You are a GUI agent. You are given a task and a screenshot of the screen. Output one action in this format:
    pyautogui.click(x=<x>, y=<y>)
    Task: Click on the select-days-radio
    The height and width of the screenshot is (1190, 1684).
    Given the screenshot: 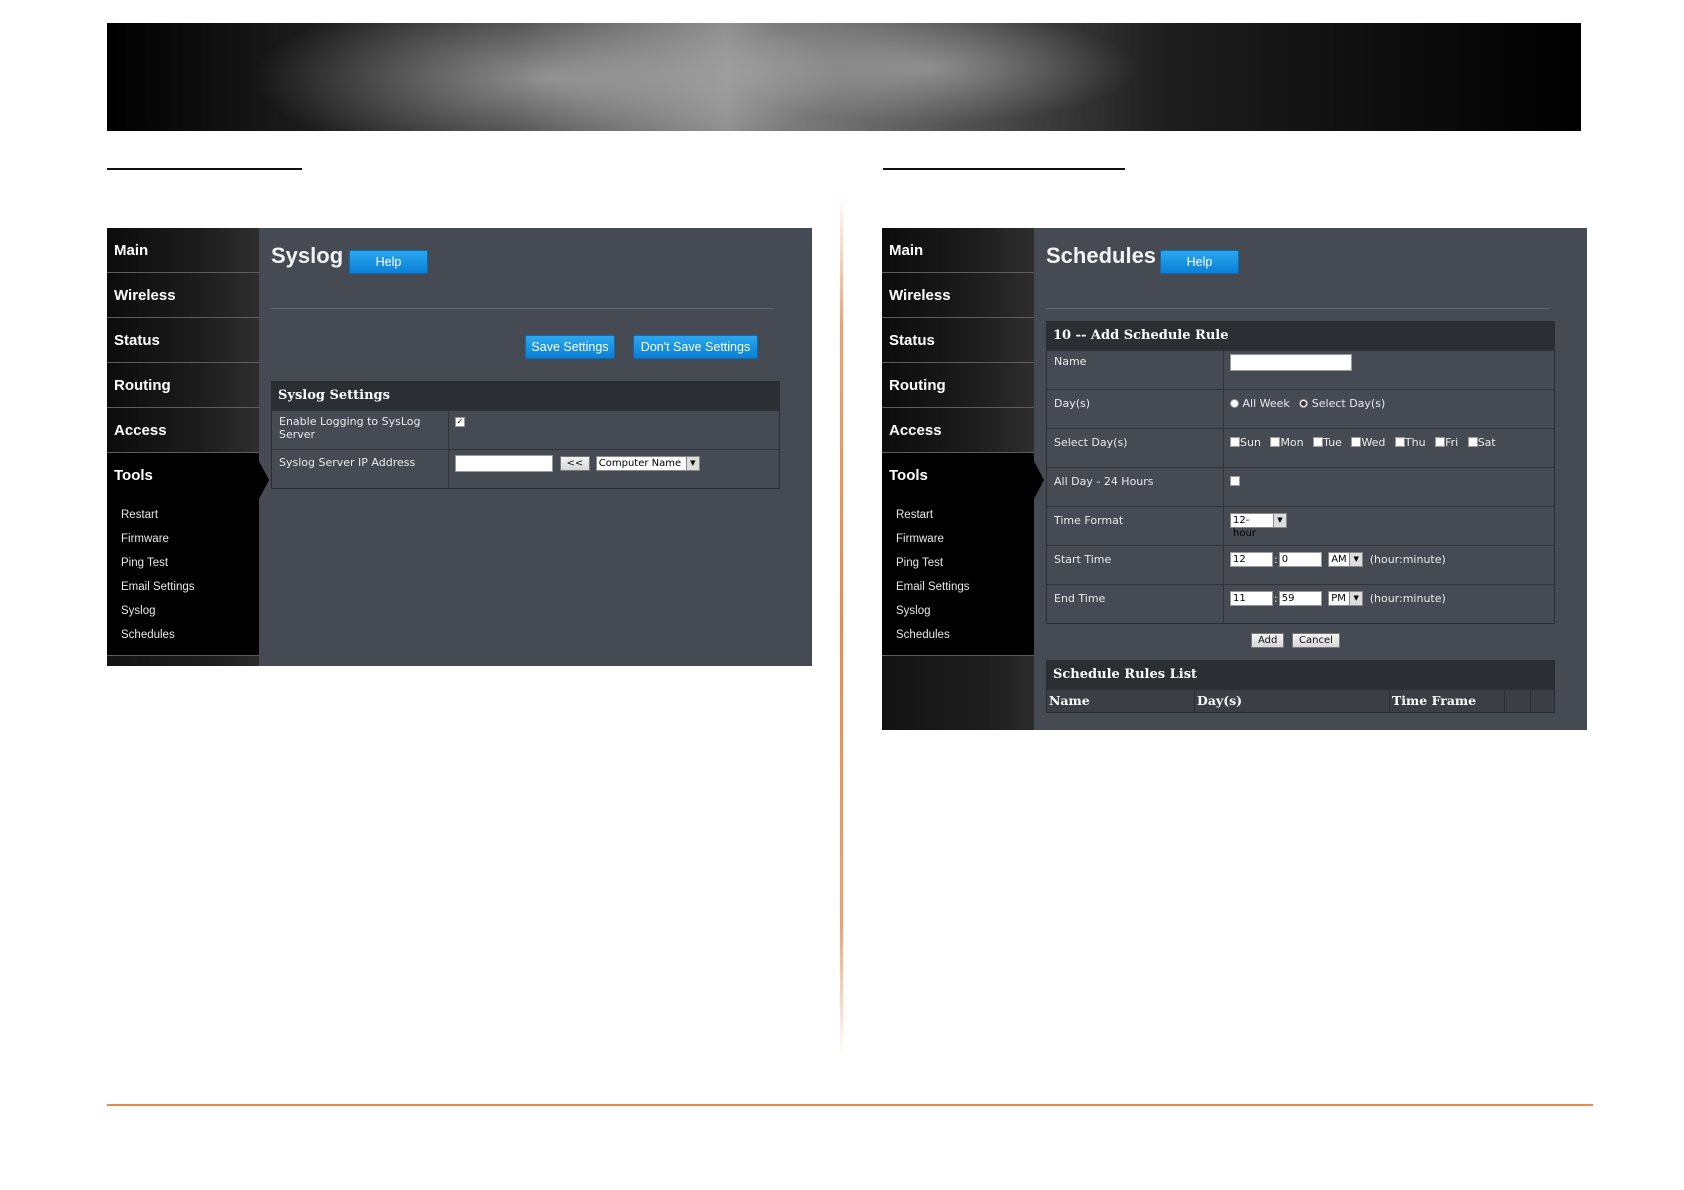 What is the action you would take?
    pyautogui.click(x=1304, y=403)
    